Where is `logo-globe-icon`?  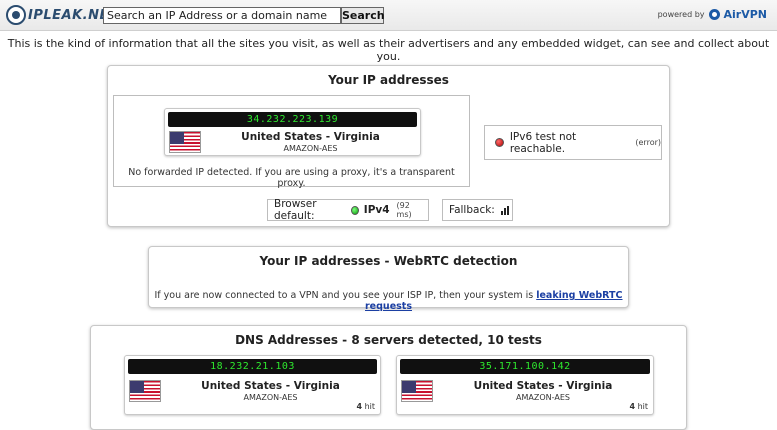 logo-globe-icon is located at coordinates (16, 15).